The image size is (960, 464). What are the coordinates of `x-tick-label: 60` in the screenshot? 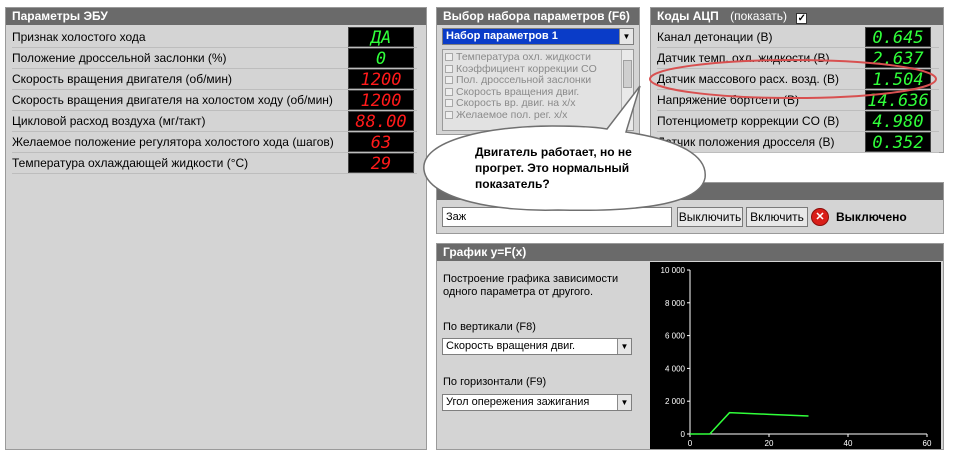 It's located at (927, 443).